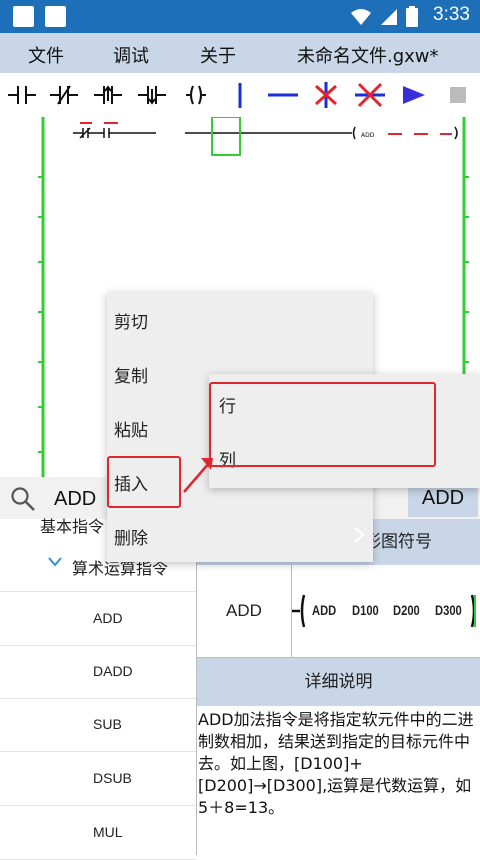  Describe the element at coordinates (406, 610) in the screenshot. I see `symbol-operand-b: D200` at that location.